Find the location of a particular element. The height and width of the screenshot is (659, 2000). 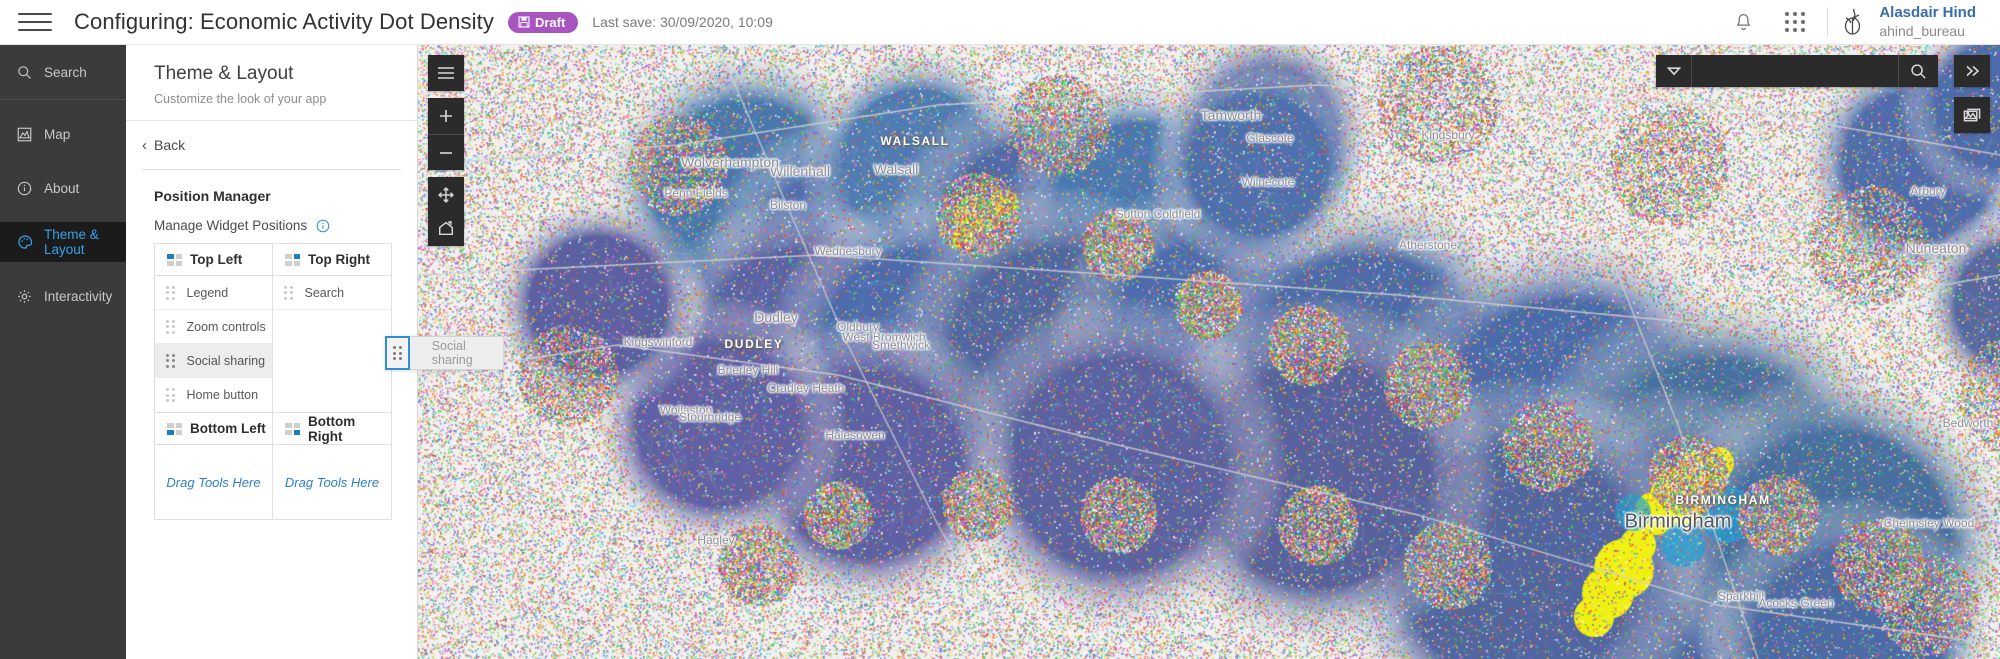

grid-apps-icon is located at coordinates (1795, 22).